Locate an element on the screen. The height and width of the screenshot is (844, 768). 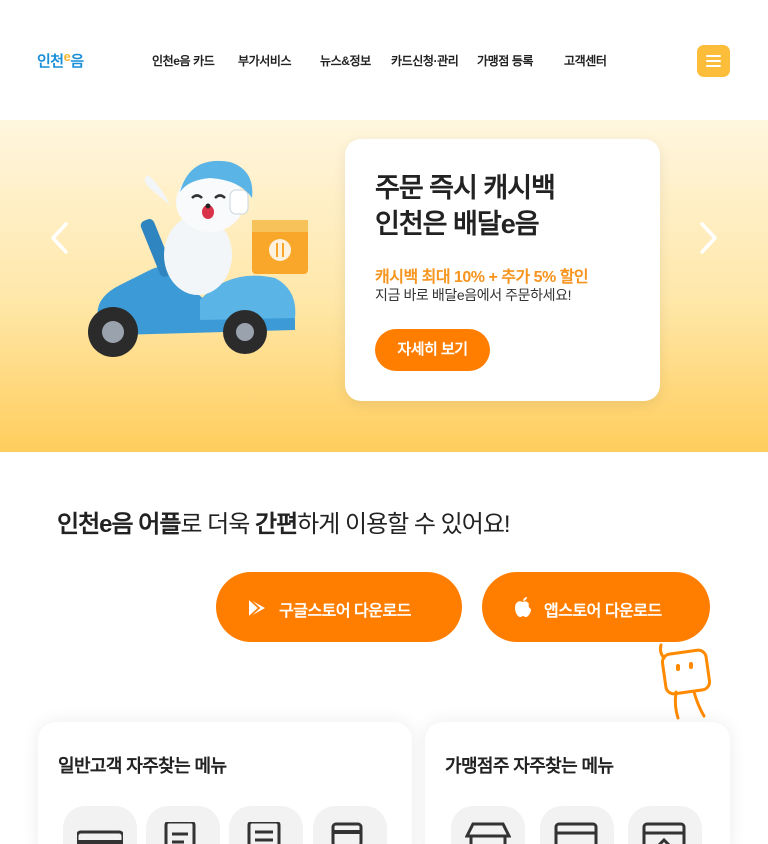
app-headline-strong2: 간편 is located at coordinates (276, 524).